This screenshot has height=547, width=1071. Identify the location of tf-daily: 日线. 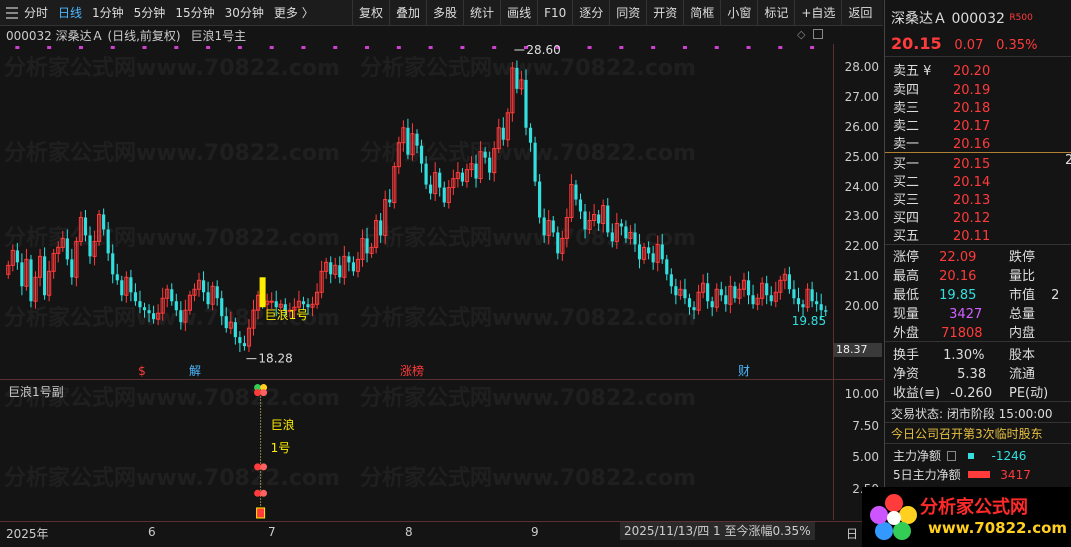
(70, 13).